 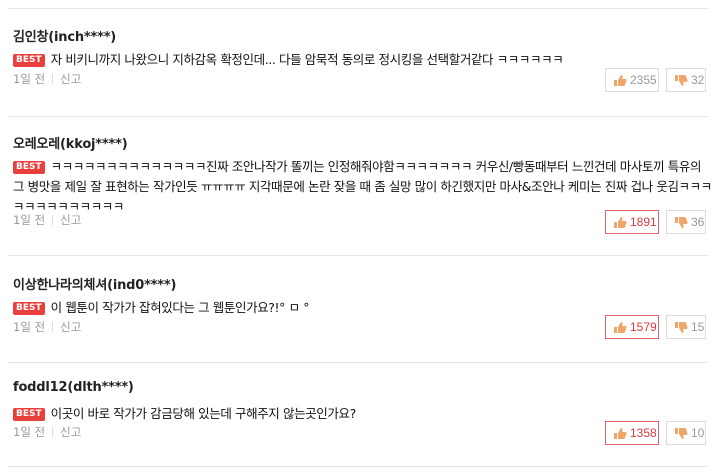 I want to click on dislike-button: 10, so click(x=686, y=433).